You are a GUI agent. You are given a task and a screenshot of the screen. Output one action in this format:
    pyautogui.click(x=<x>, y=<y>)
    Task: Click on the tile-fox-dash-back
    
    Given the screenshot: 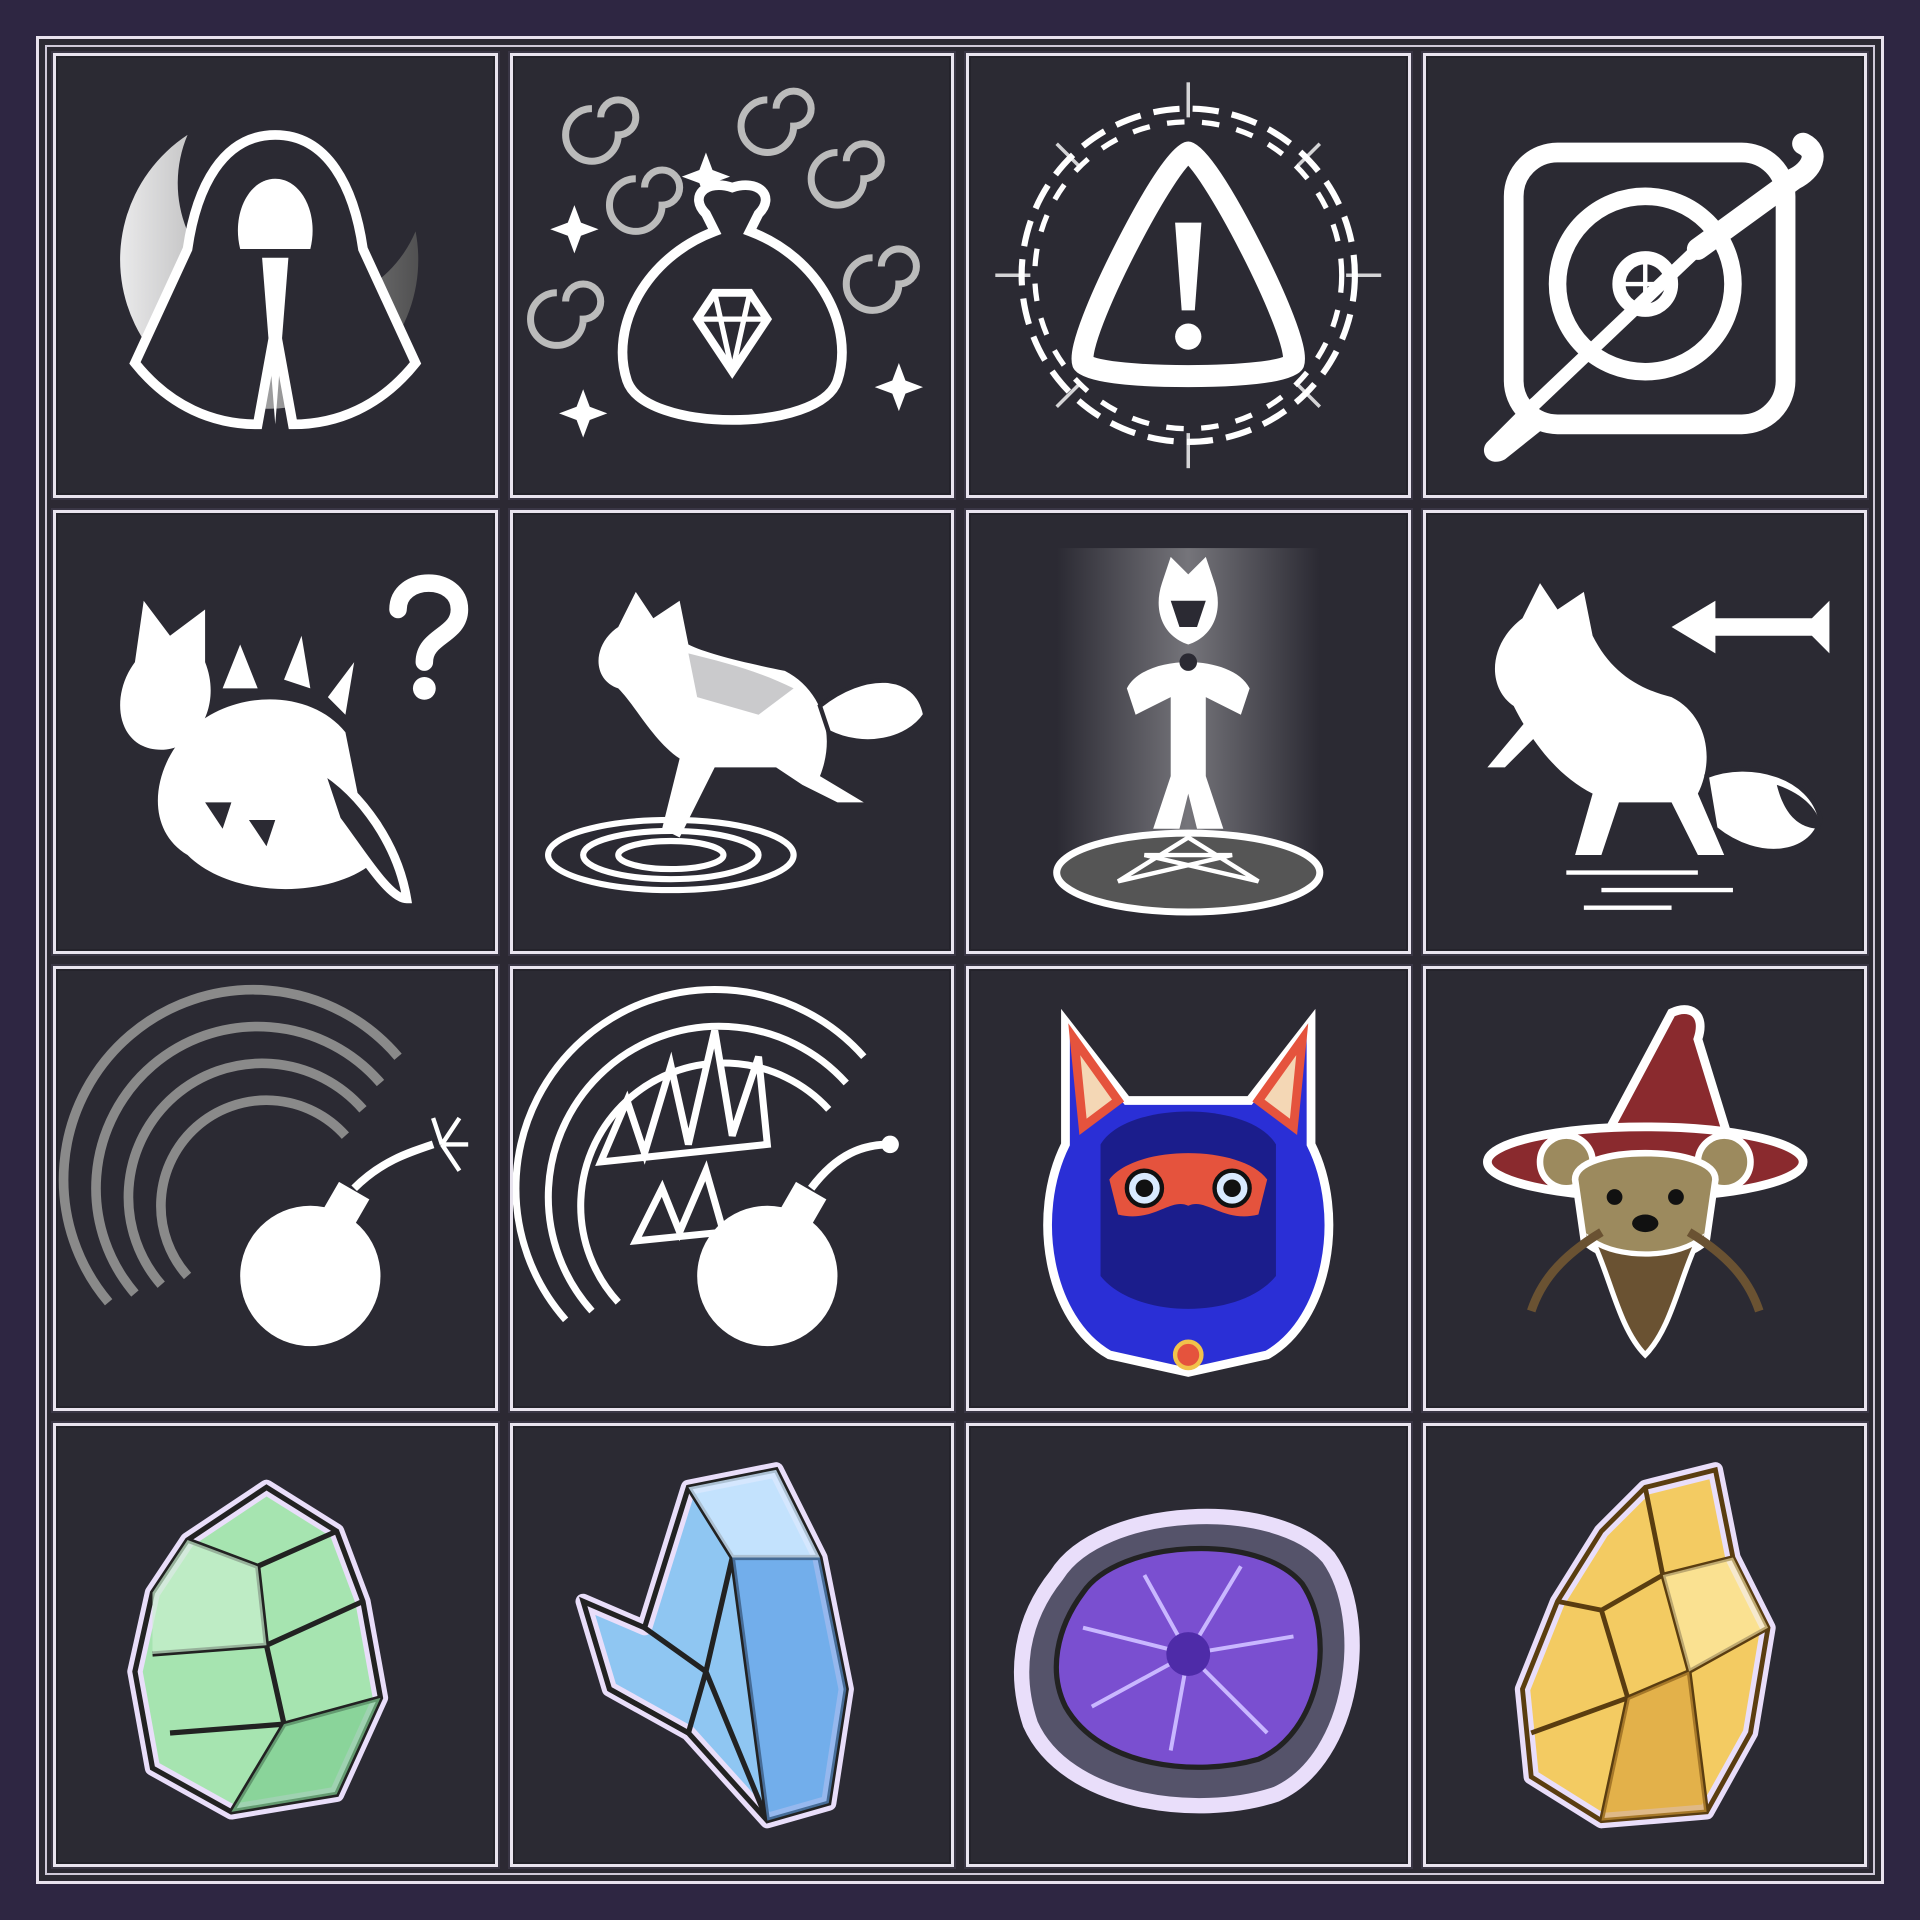 What is the action you would take?
    pyautogui.click(x=1644, y=731)
    